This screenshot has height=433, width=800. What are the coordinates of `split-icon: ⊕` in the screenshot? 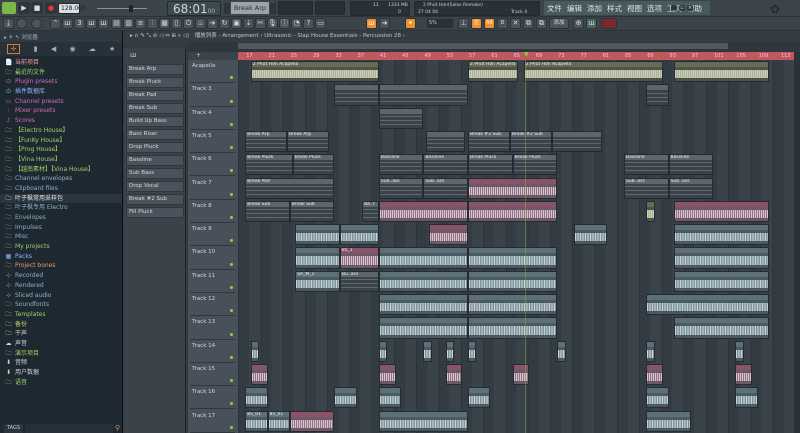 It's located at (578, 23).